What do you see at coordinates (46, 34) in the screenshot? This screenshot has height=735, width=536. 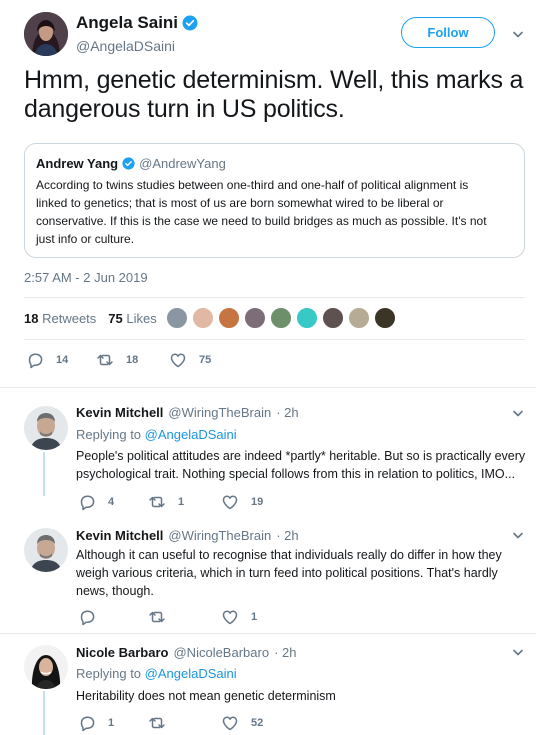 I see `author-avatar` at bounding box center [46, 34].